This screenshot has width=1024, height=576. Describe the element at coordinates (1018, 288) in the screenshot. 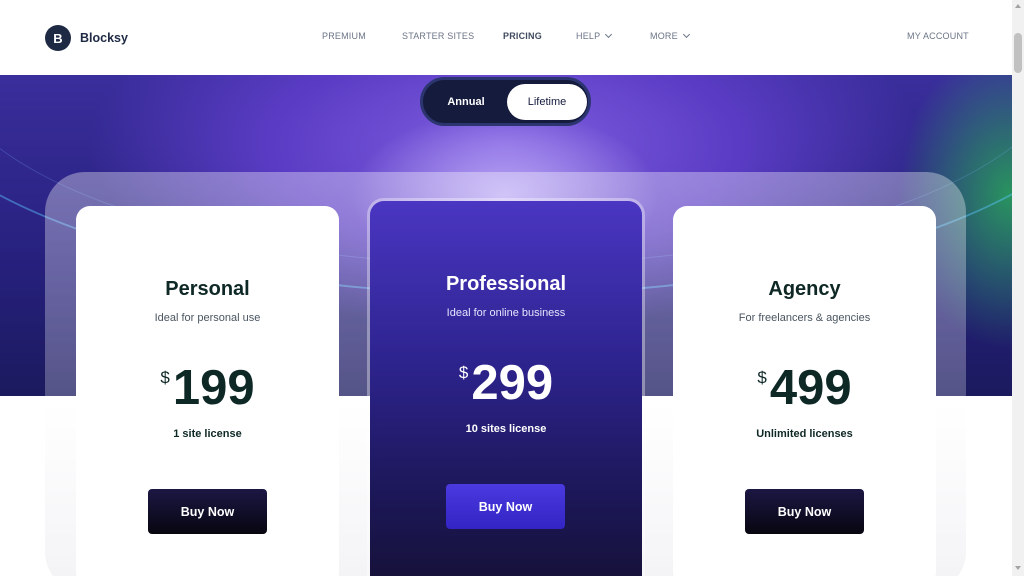

I see `page-scrollbar` at that location.